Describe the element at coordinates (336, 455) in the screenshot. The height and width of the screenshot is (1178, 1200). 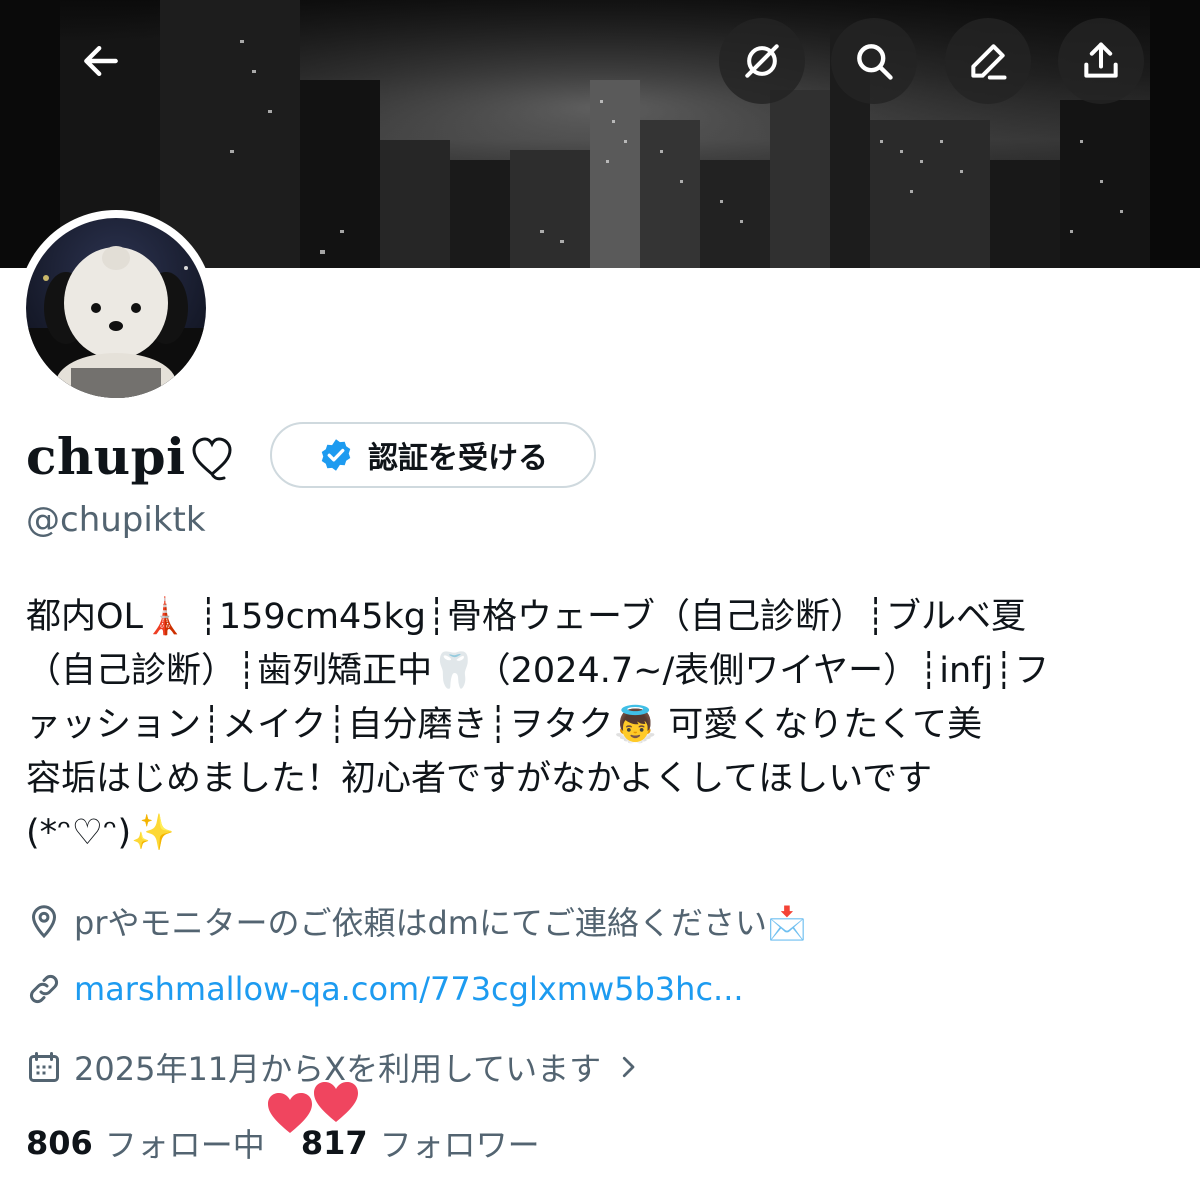
I see `verified-badge-icon` at that location.